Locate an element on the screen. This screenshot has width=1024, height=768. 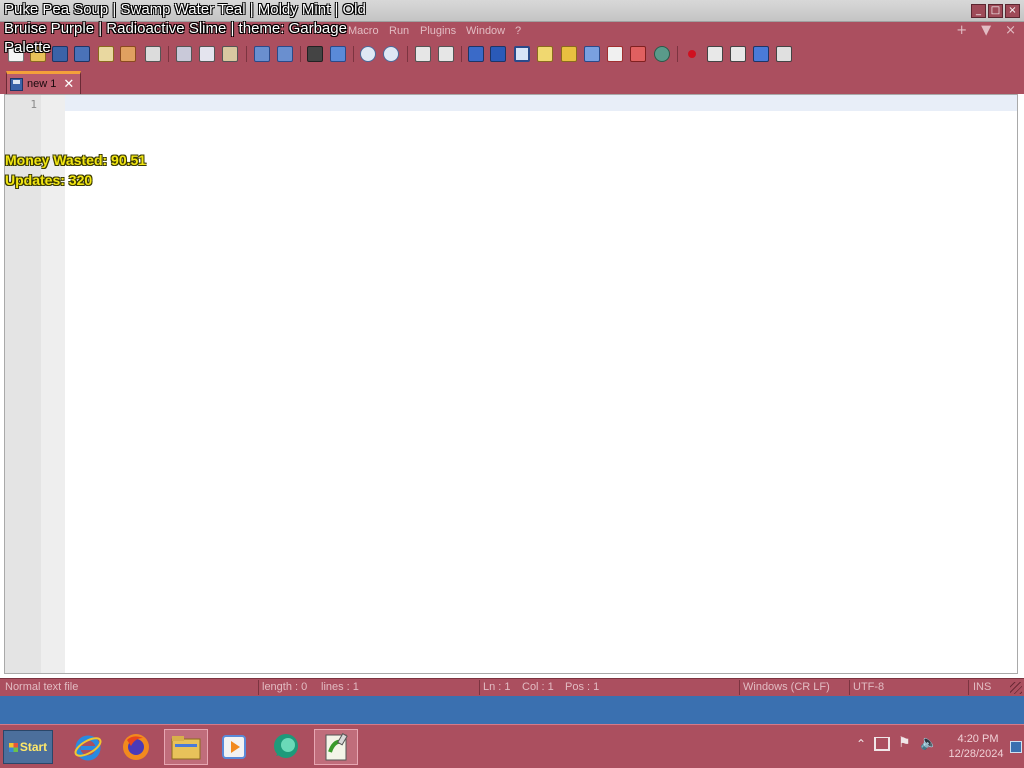
run-macro-icon is located at coordinates (761, 54).